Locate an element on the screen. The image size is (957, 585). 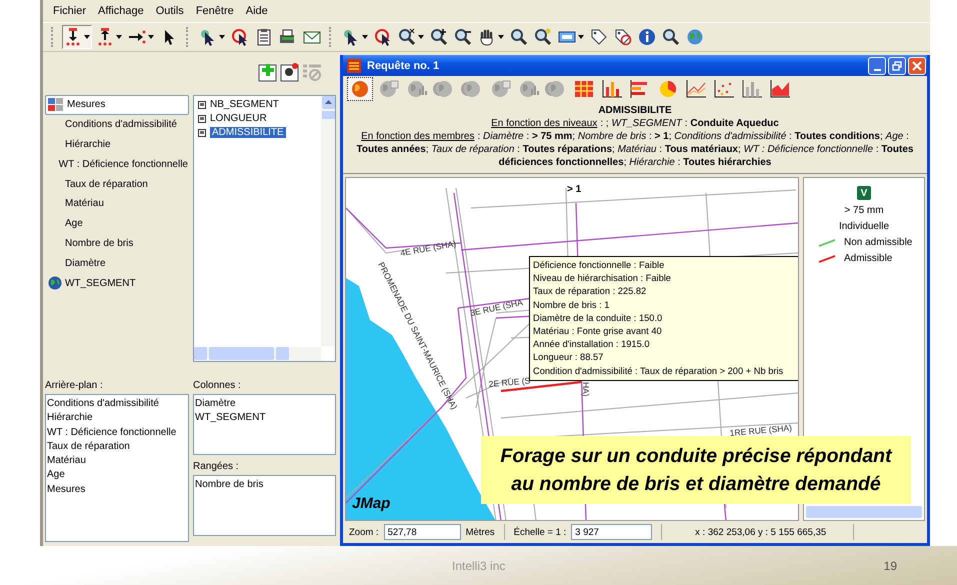
menu-item: Aide is located at coordinates (257, 11).